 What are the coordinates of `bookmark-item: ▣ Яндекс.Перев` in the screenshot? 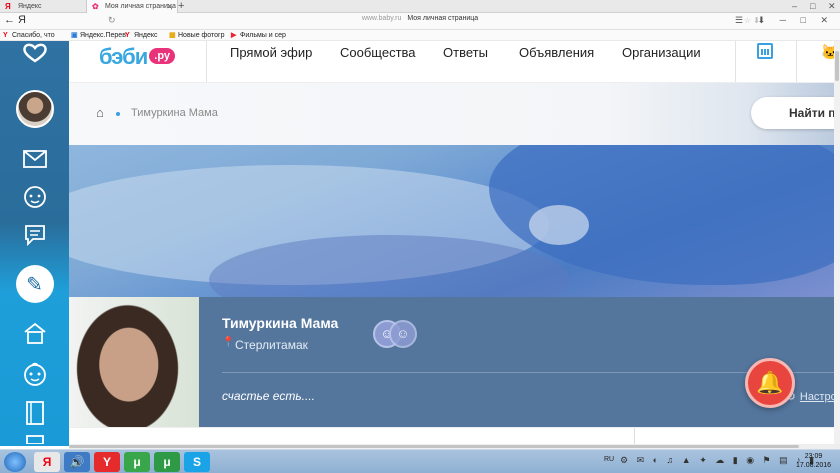 It's located at (98, 35).